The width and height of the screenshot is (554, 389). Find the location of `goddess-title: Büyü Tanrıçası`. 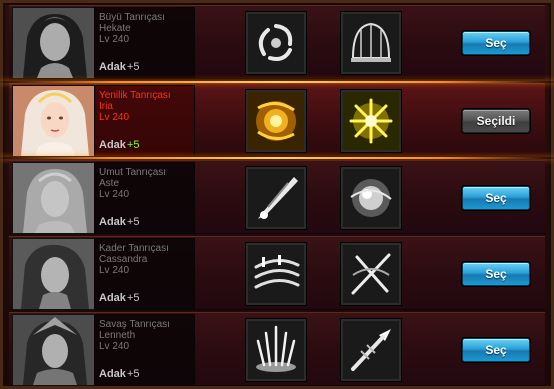

goddess-title: Büyü Tanrıçası is located at coordinates (132, 17).